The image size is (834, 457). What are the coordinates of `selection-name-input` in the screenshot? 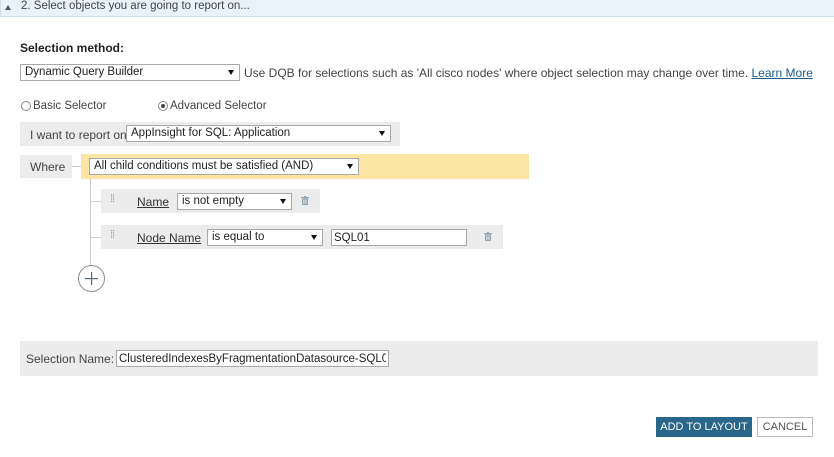 It's located at (252, 358).